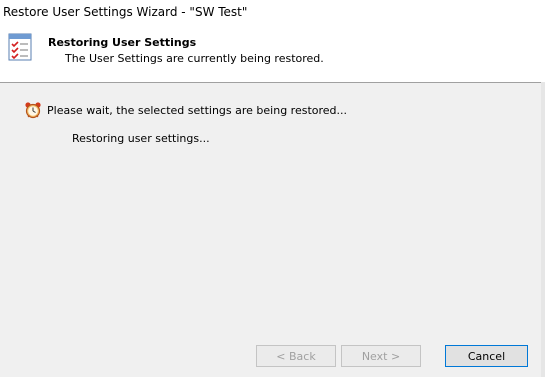 The image size is (545, 377). I want to click on alarm-clock-icon, so click(33, 110).